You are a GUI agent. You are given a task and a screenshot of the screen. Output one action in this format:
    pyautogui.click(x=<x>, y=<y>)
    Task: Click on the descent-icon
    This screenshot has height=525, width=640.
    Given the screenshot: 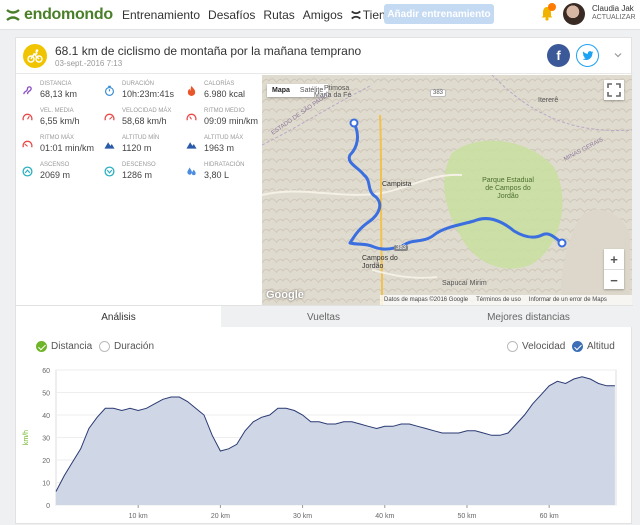 What is the action you would take?
    pyautogui.click(x=109, y=171)
    